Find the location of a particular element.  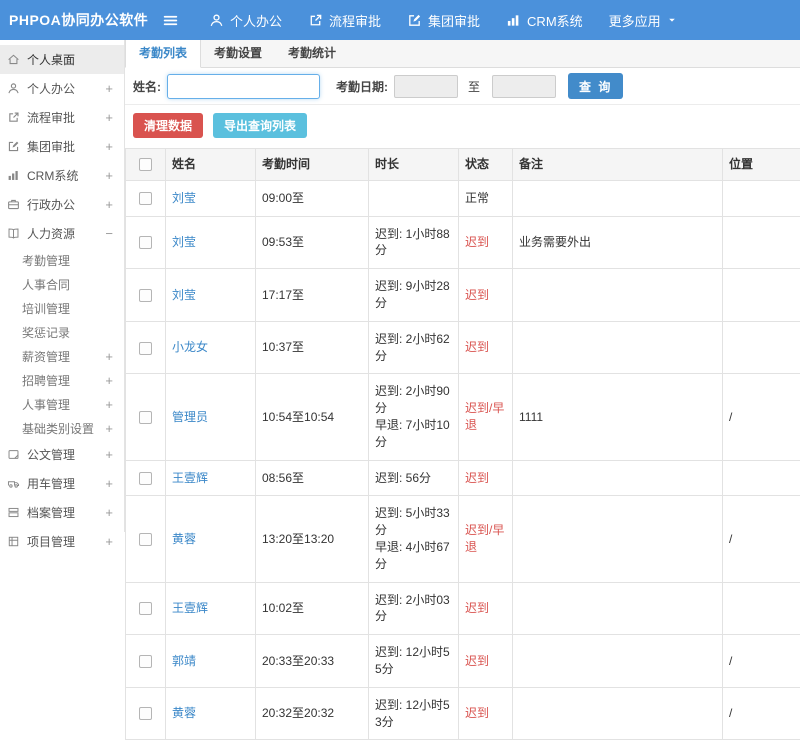

sidebar-subitem-training-management: 培训管理 is located at coordinates (62, 308).